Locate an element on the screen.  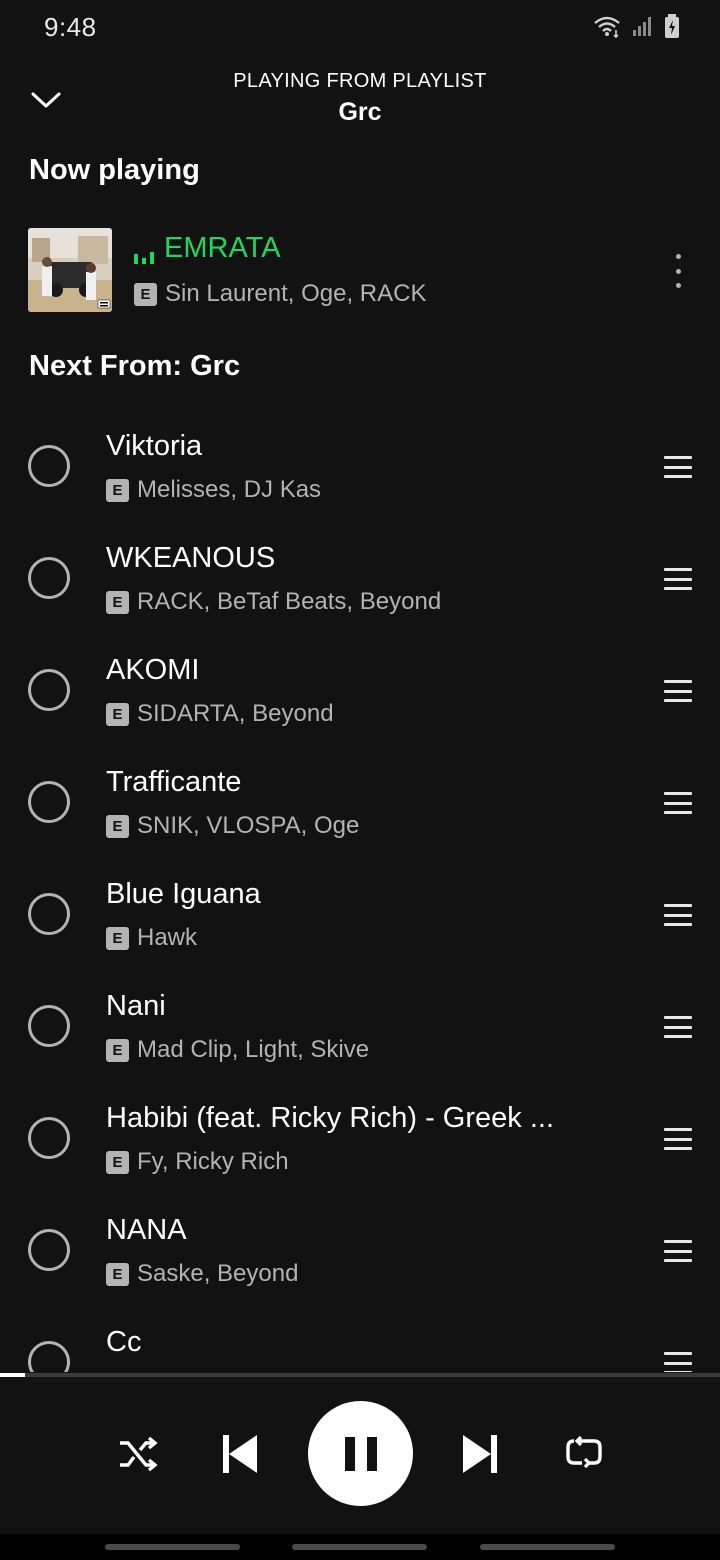
now-playing-heading: Now playing is located at coordinates (114, 170).